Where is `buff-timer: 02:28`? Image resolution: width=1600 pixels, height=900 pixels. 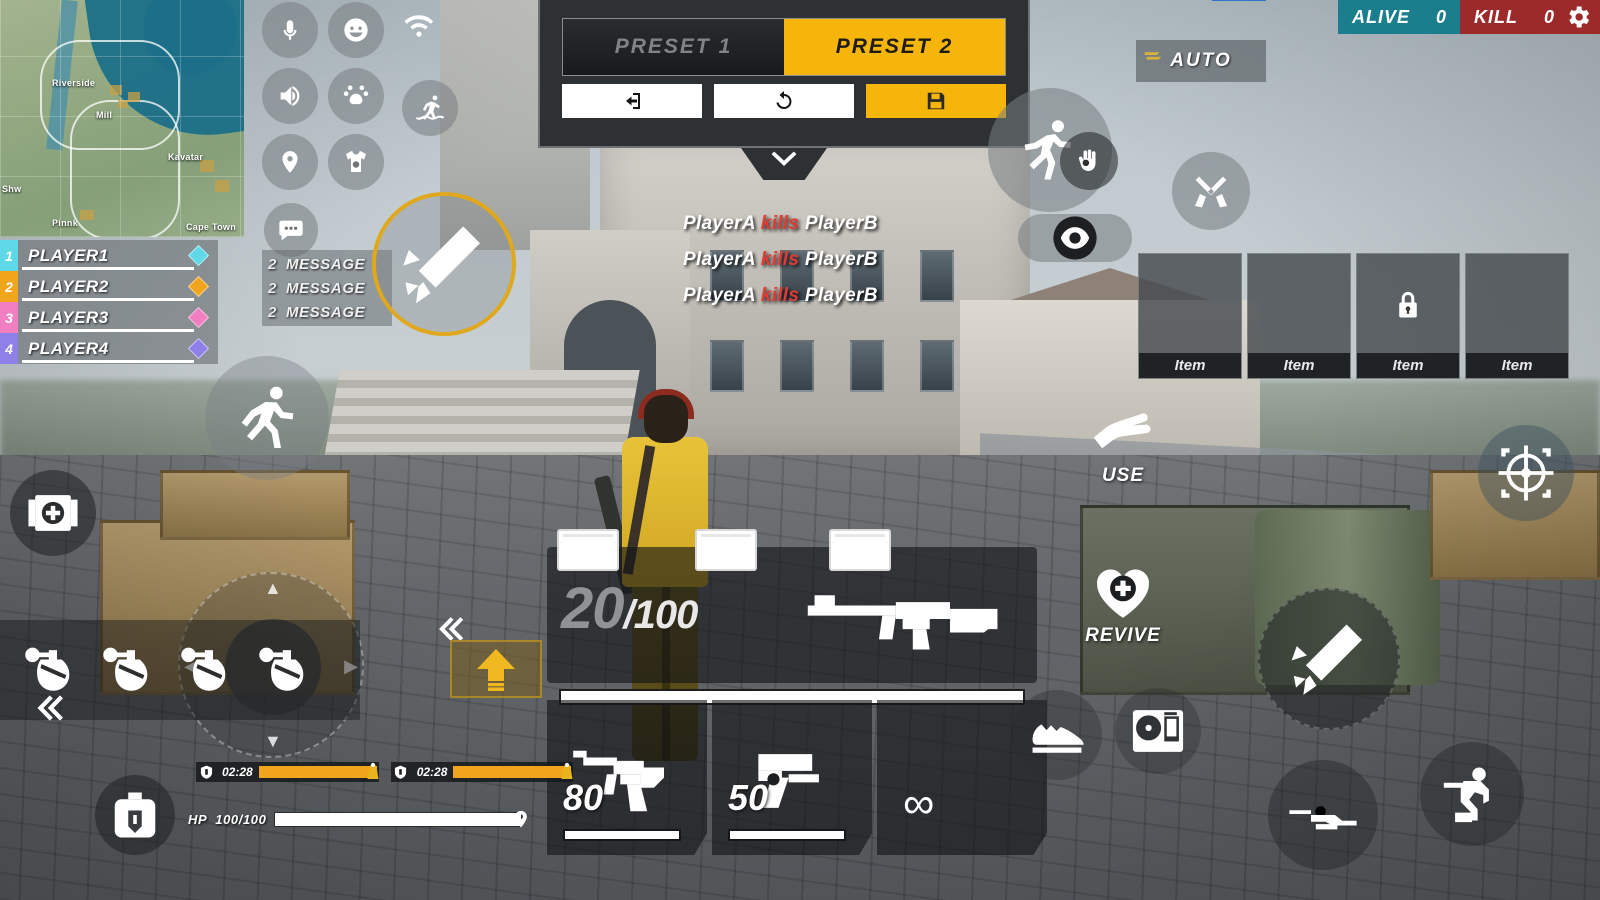 buff-timer: 02:28 is located at coordinates (482, 772).